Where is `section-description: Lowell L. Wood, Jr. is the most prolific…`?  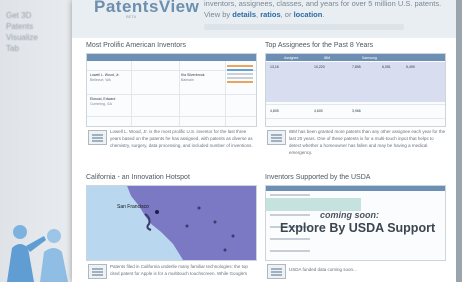
section-description: Lowell L. Wood, Jr. is the most prolific… is located at coordinates (181, 138).